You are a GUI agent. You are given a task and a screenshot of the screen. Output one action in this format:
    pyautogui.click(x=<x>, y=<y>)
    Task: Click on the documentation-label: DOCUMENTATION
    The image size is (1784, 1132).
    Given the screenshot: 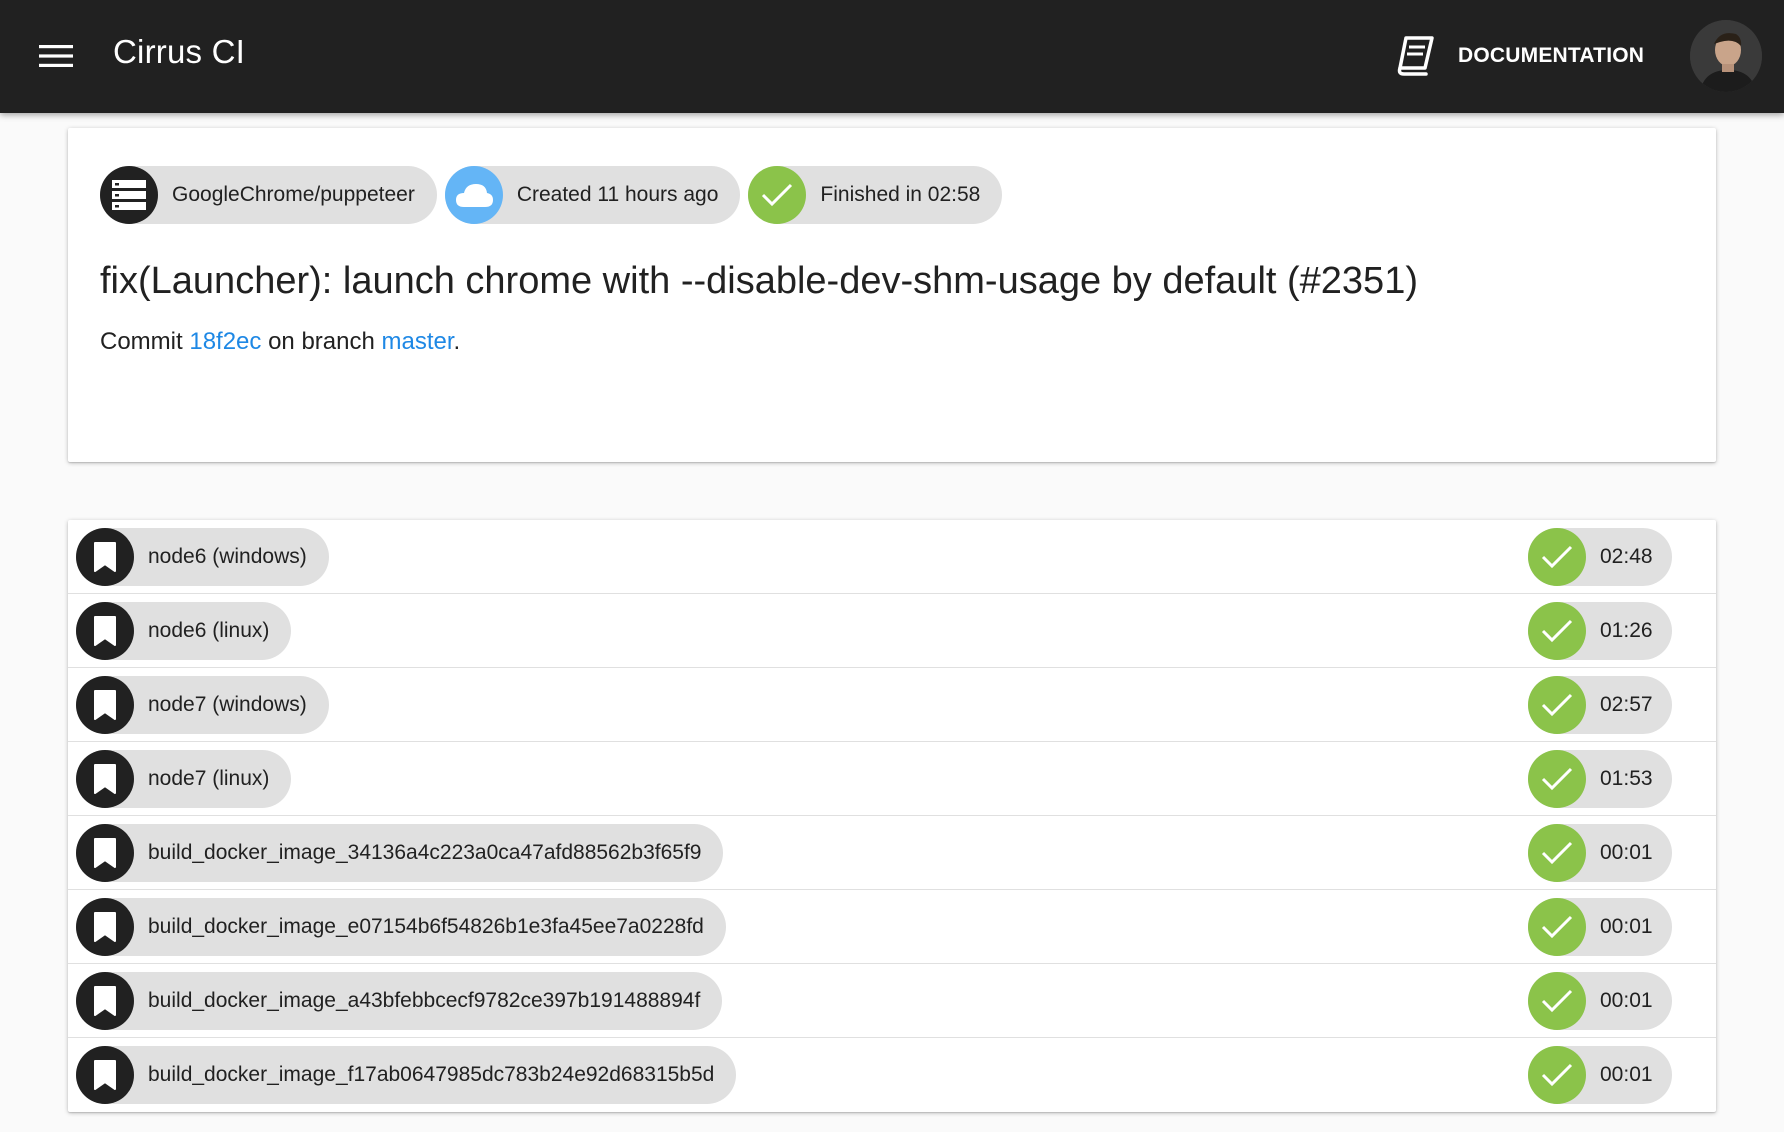 What is the action you would take?
    pyautogui.click(x=1551, y=55)
    